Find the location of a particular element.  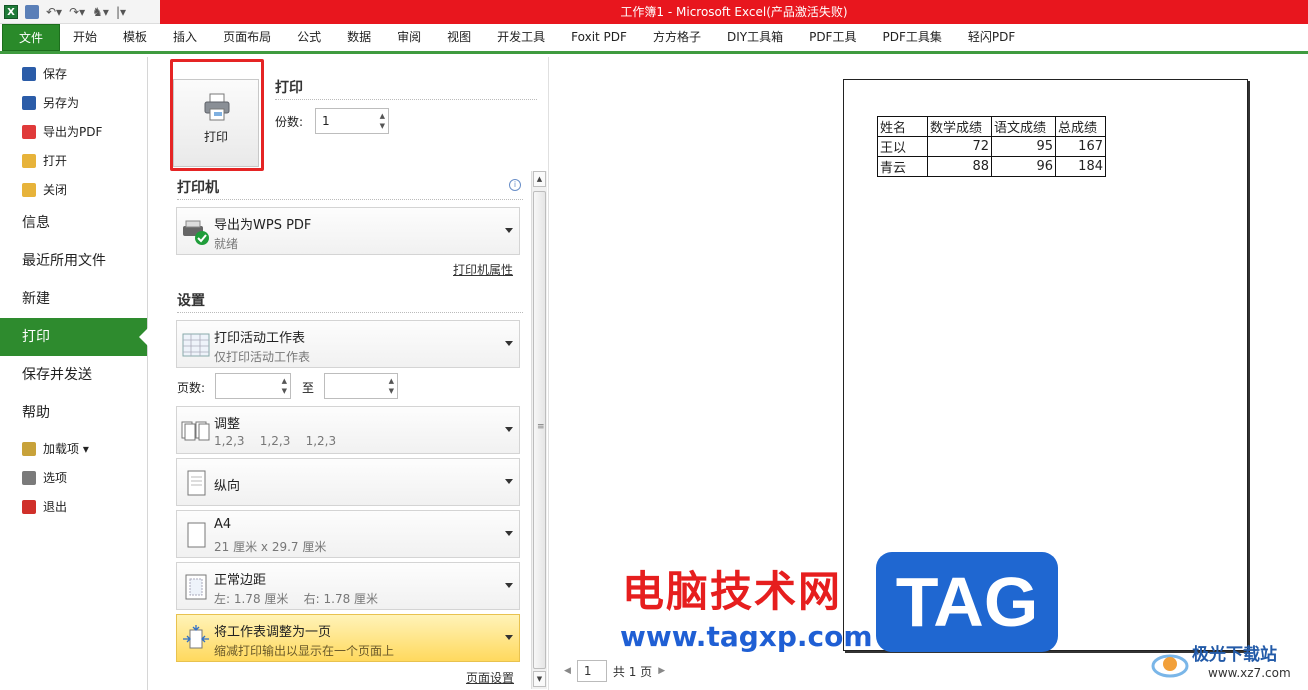

nav-item-label: 保存 is located at coordinates (55, 74).